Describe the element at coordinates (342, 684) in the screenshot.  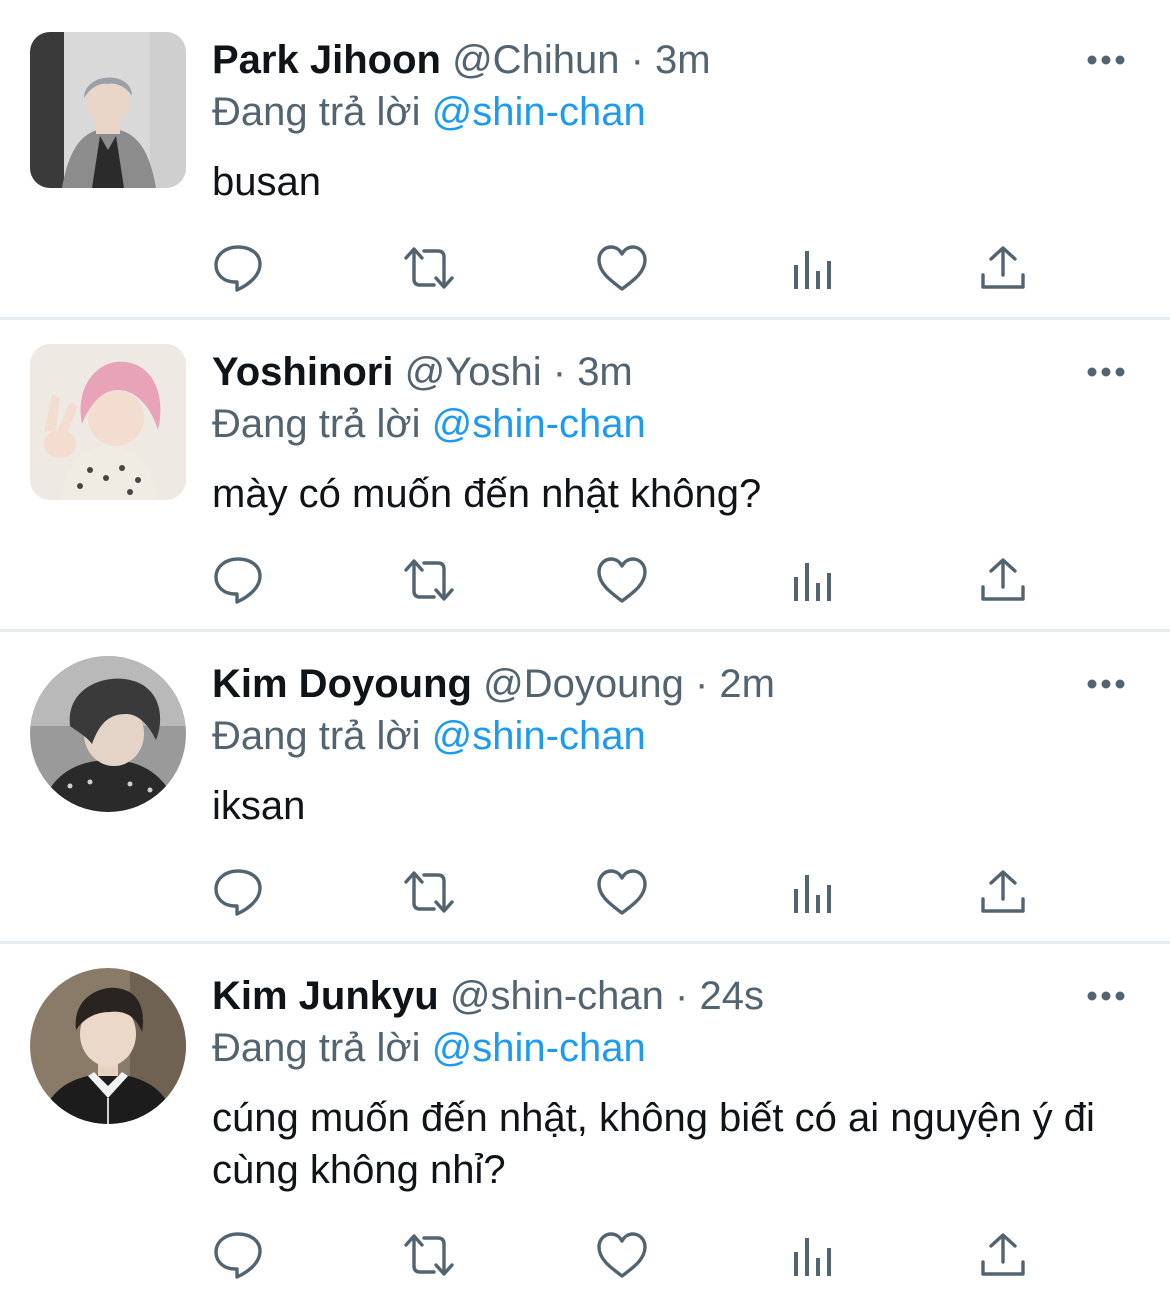
I see `display-name: Kim Doyoung` at that location.